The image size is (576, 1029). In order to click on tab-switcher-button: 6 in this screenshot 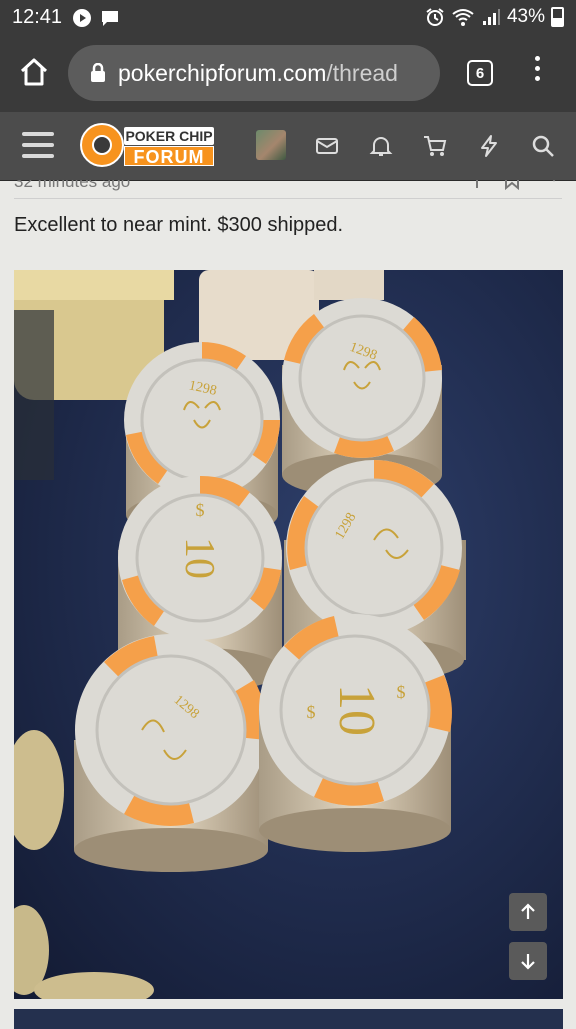, I will do `click(480, 73)`.